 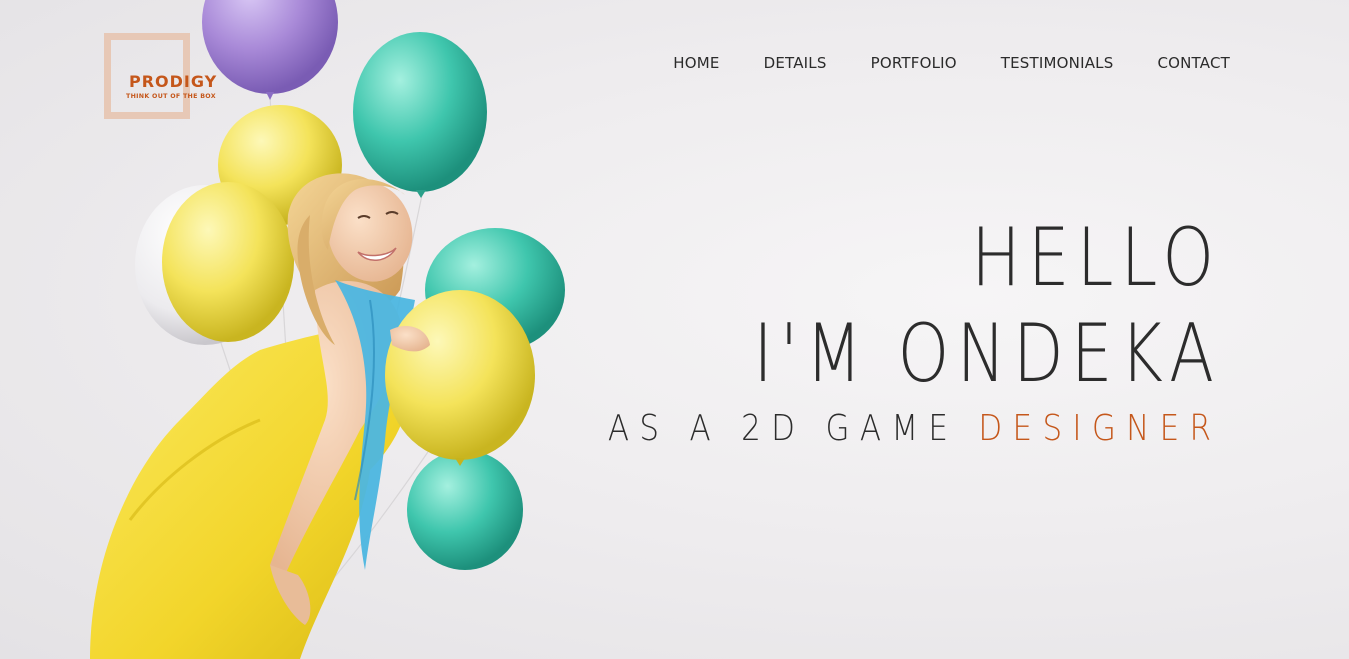 What do you see at coordinates (795, 63) in the screenshot?
I see `nav-details: DETAILS` at bounding box center [795, 63].